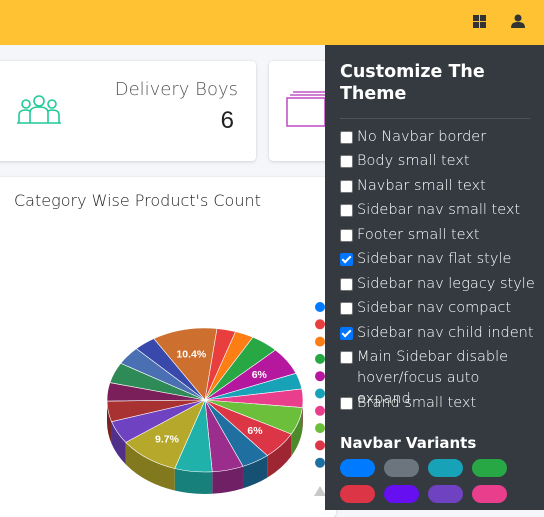 This screenshot has width=544, height=517. What do you see at coordinates (421, 137) in the screenshot?
I see `option-label: No Navbar border` at bounding box center [421, 137].